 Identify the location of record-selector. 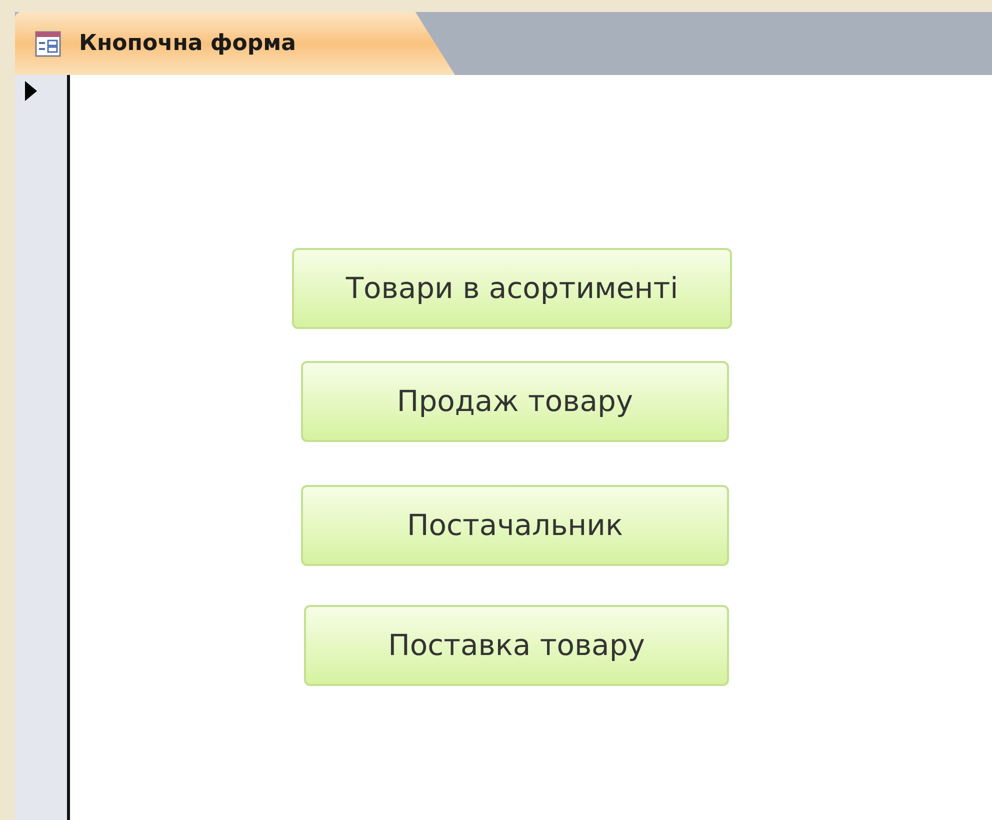
(42, 447).